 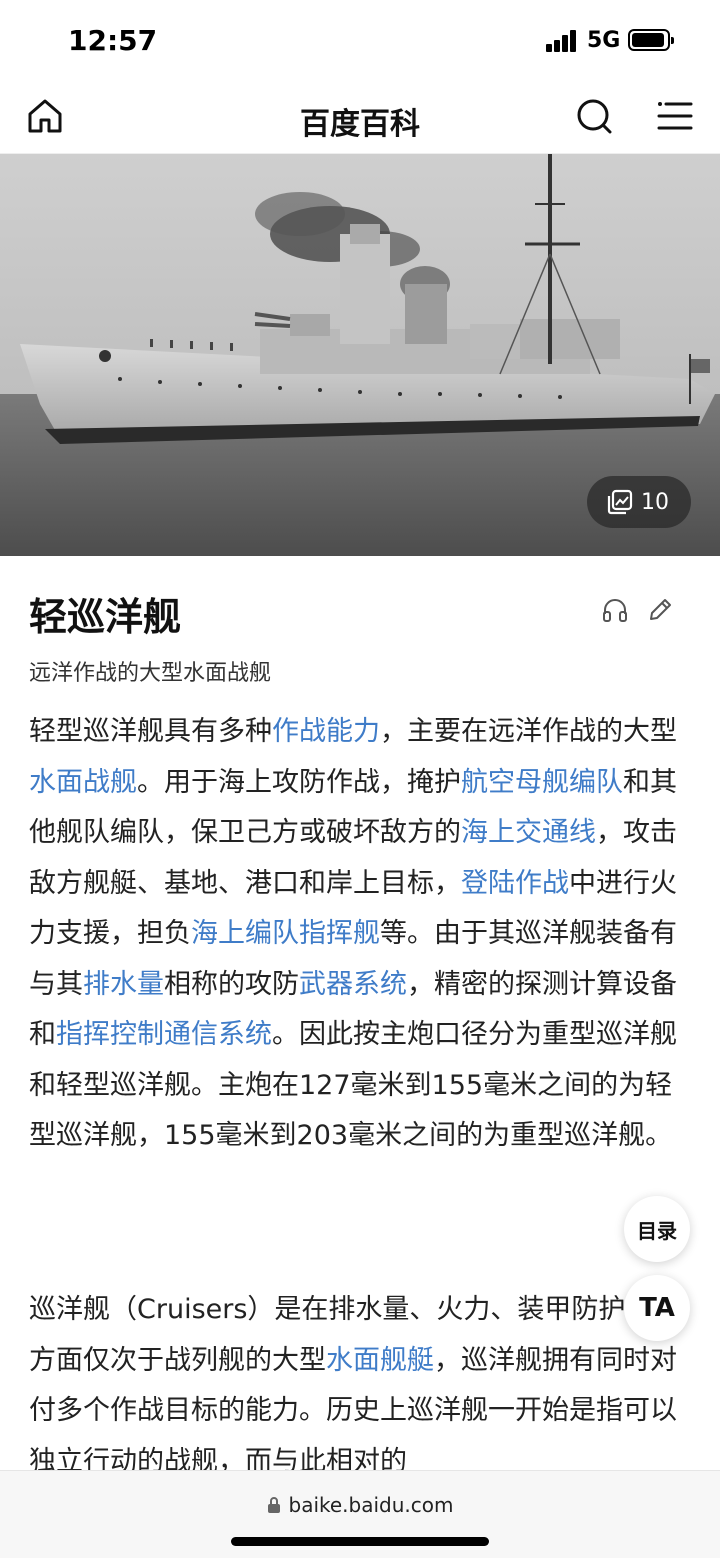 What do you see at coordinates (83, 782) in the screenshot?
I see `inline-link: 水面战舰` at bounding box center [83, 782].